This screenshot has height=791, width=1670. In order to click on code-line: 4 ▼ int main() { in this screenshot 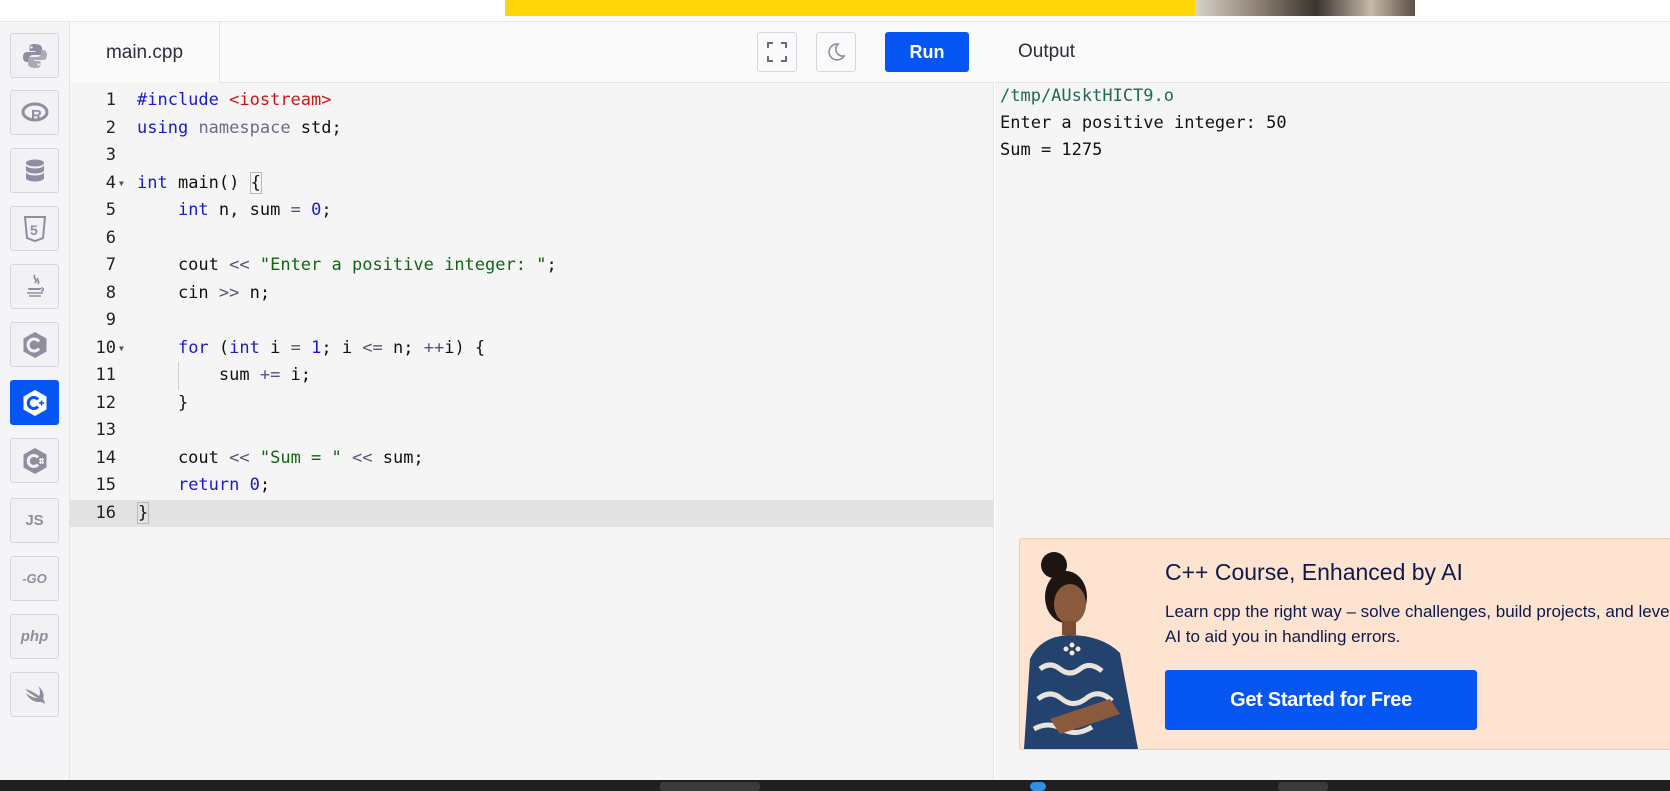, I will do `click(532, 184)`.